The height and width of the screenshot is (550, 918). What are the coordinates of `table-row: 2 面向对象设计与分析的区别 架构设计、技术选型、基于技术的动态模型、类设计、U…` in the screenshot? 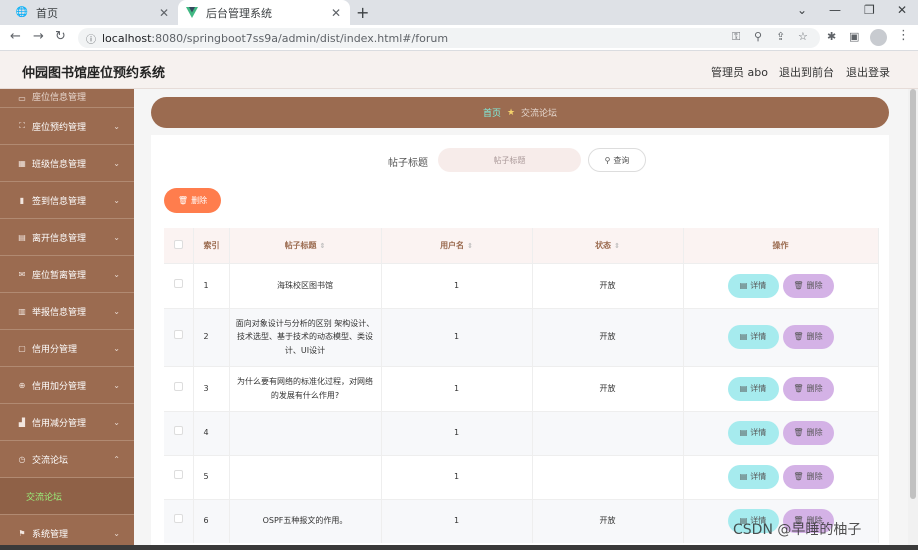 It's located at (521, 336).